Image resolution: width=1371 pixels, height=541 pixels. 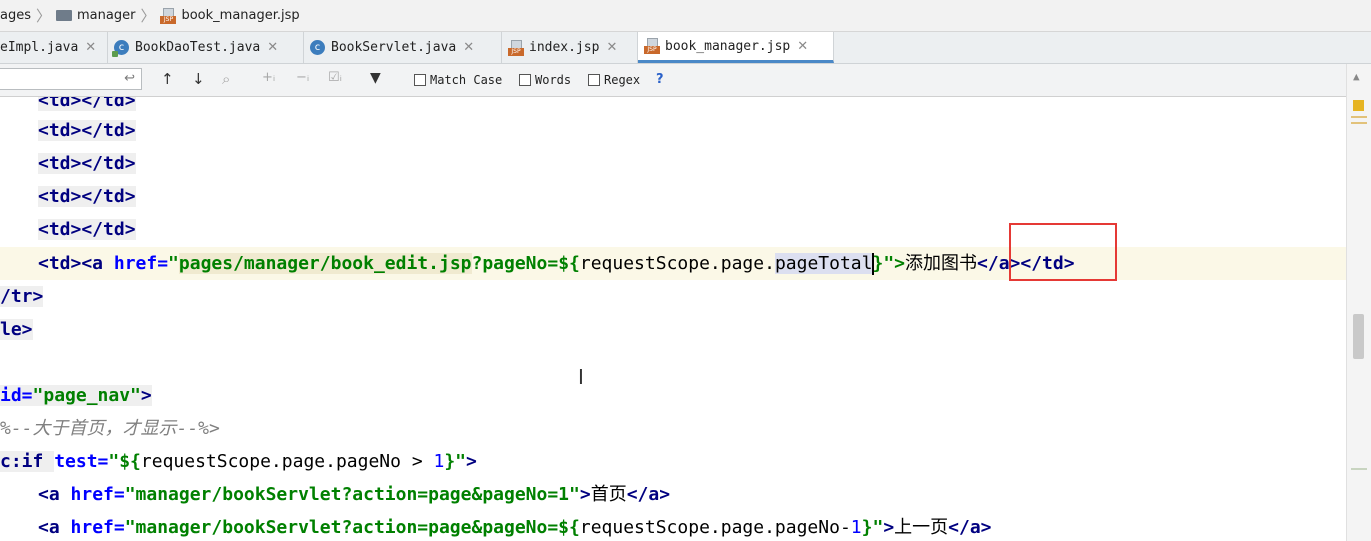 I want to click on editor-scrollbar: ▲, so click(x=1358, y=302).